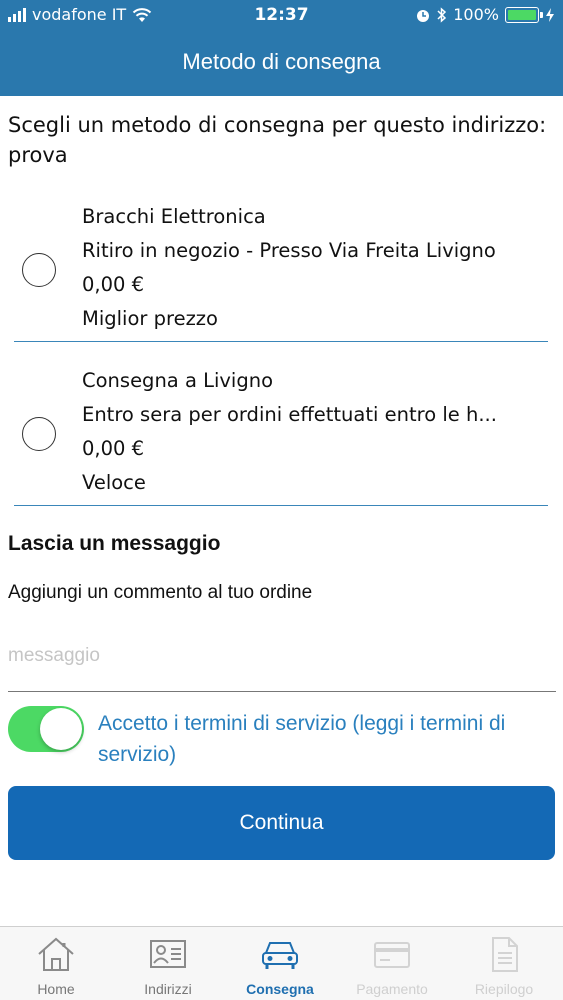  I want to click on tab-riepilogo-label: Riepilogo, so click(504, 989).